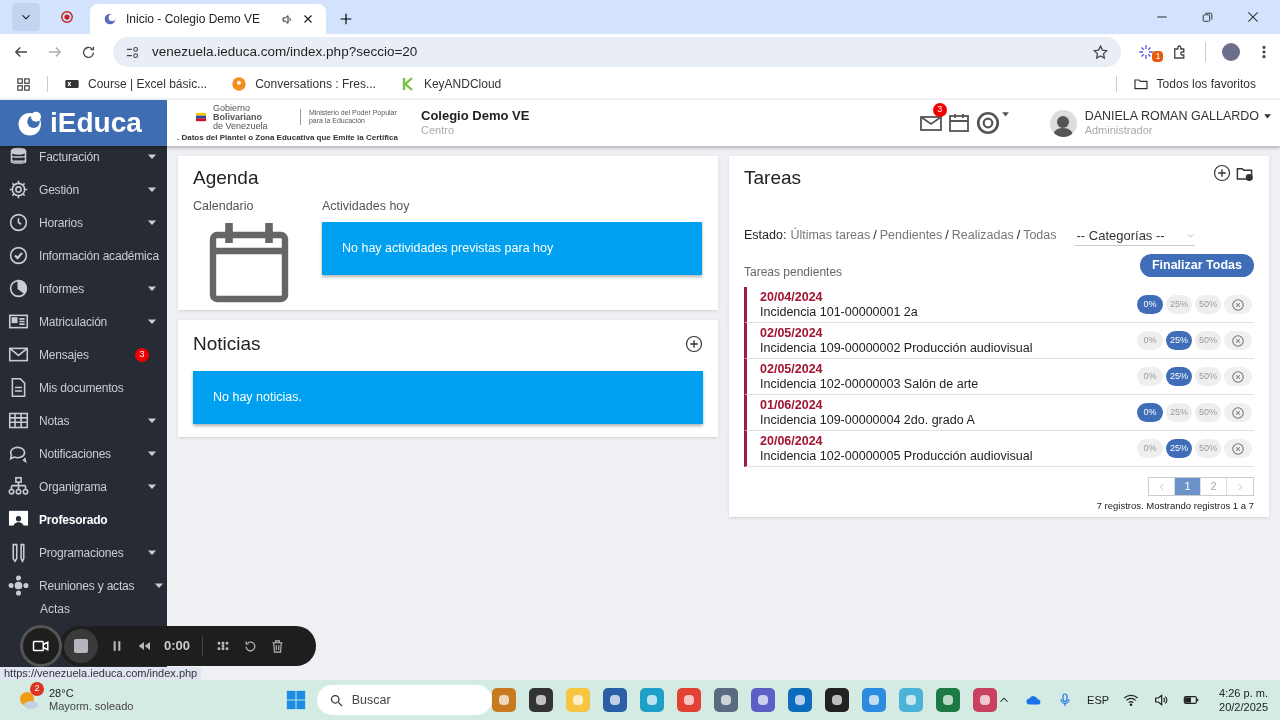 This screenshot has height=720, width=1280. I want to click on ieduca-logo: iEduca, so click(83, 123).